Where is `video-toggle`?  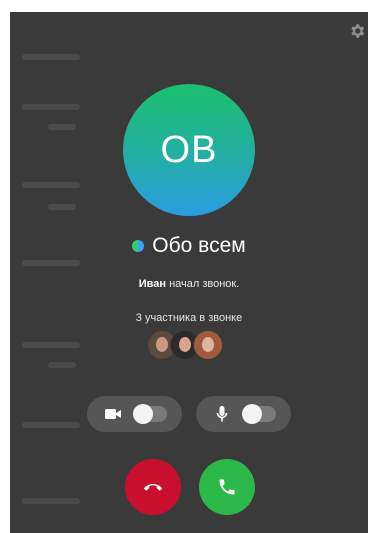 video-toggle is located at coordinates (134, 414).